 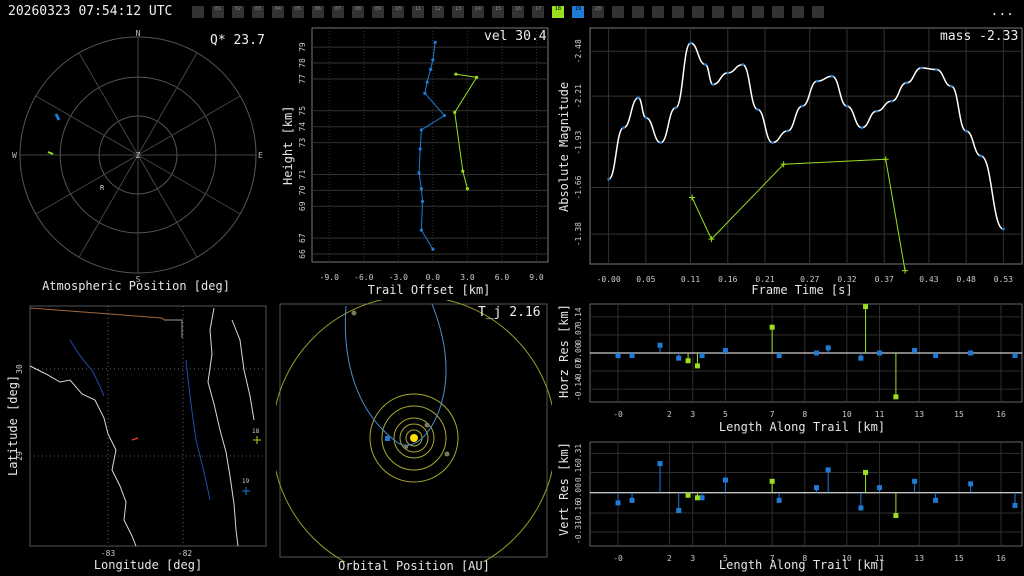 What do you see at coordinates (518, 12) in the screenshot?
I see `camera-indicator-16: 16` at bounding box center [518, 12].